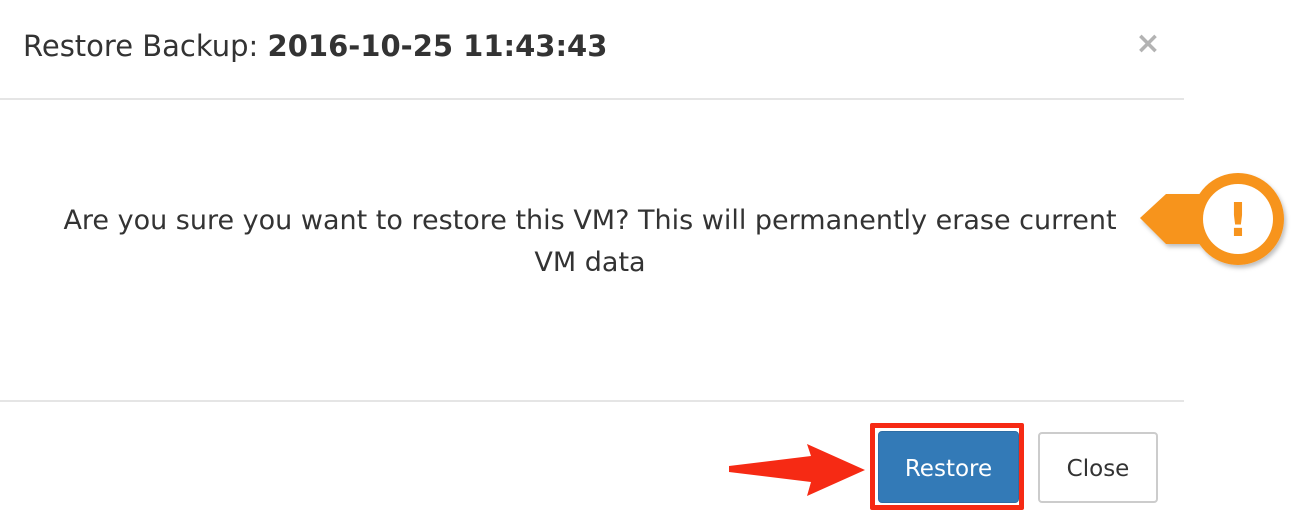 Image resolution: width=1294 pixels, height=526 pixels. I want to click on dialog-title: Restore Backup: 2016-10-25 11:43:43, so click(315, 46).